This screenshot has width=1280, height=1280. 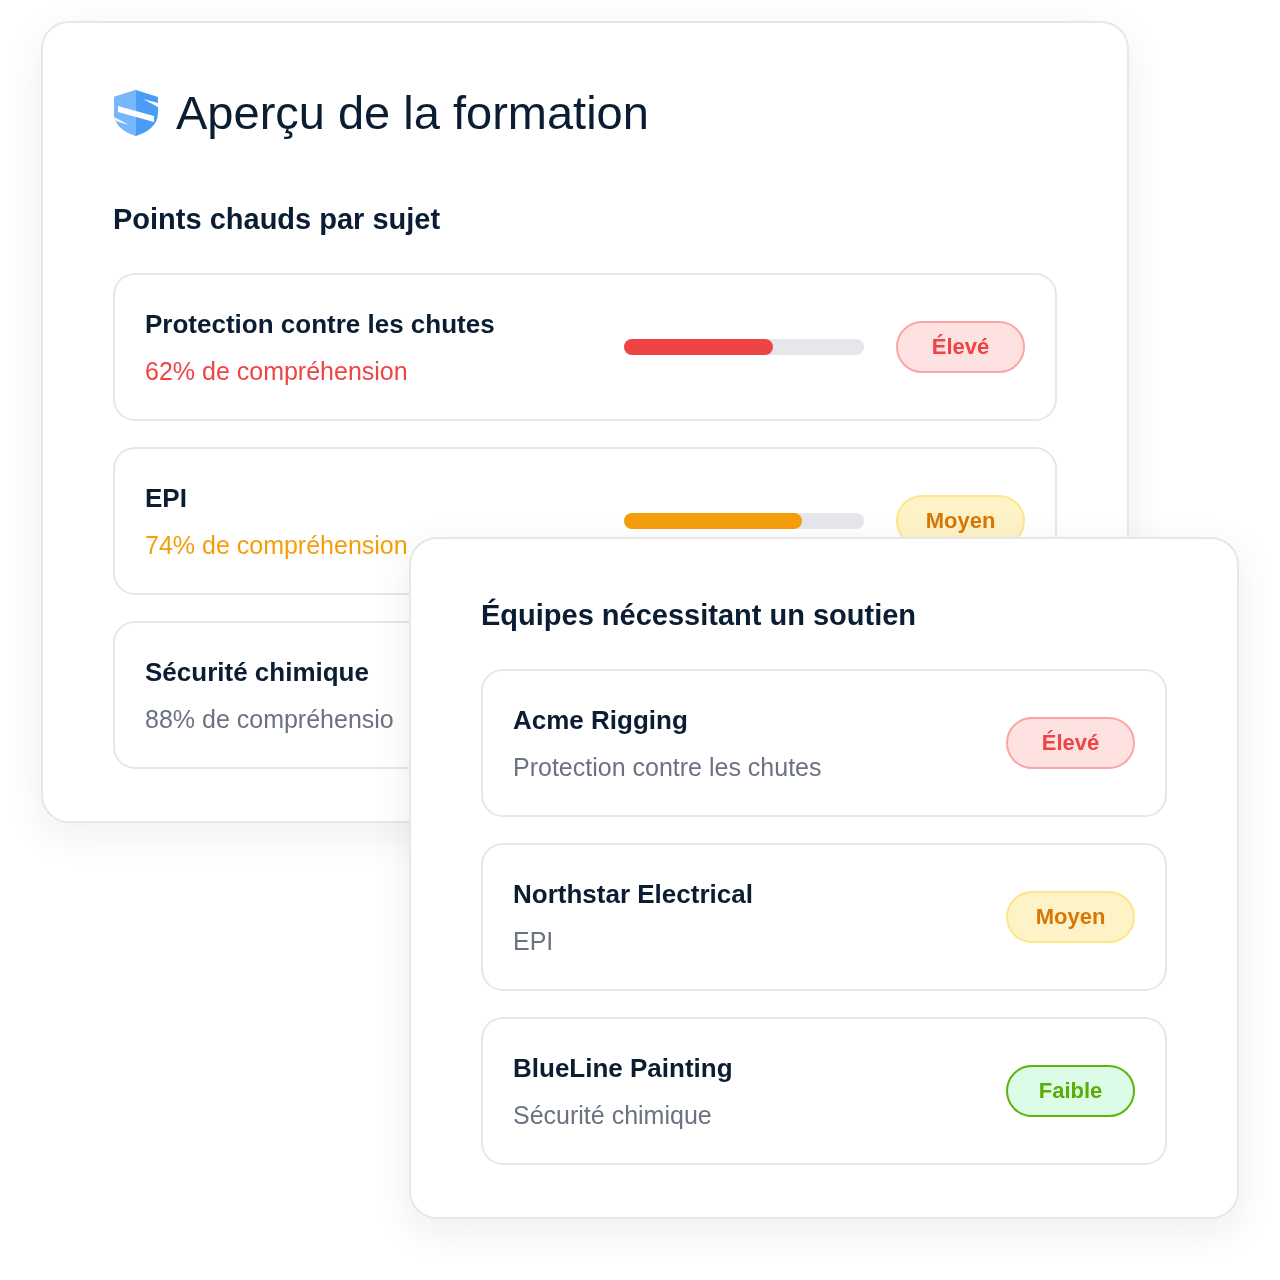 I want to click on topic-title: Protection contre les chutes, so click(x=320, y=323).